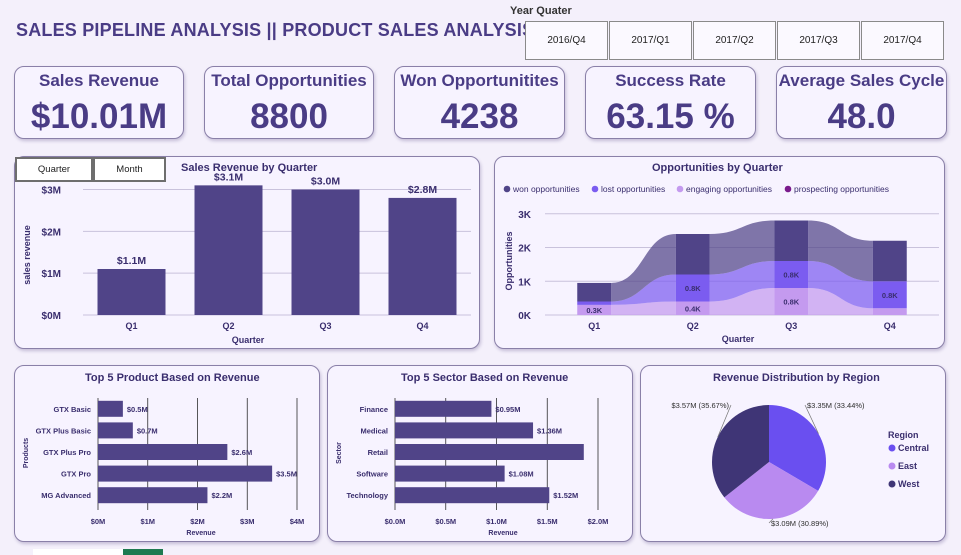 The image size is (961, 555). What do you see at coordinates (63, 430) in the screenshot?
I see `category-label: GTX Plus Basic` at bounding box center [63, 430].